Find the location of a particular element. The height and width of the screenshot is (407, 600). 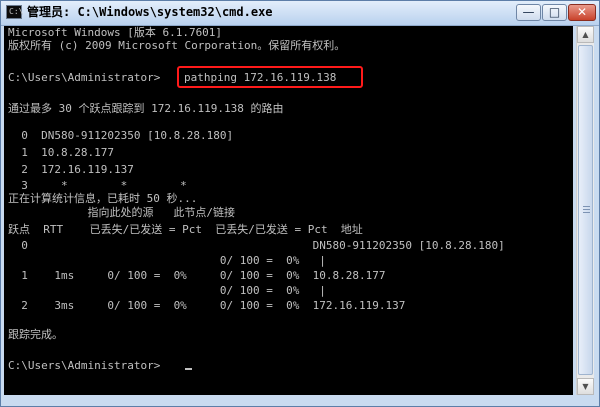

scroll-up-arrow-icon: ▲ is located at coordinates (585, 34).